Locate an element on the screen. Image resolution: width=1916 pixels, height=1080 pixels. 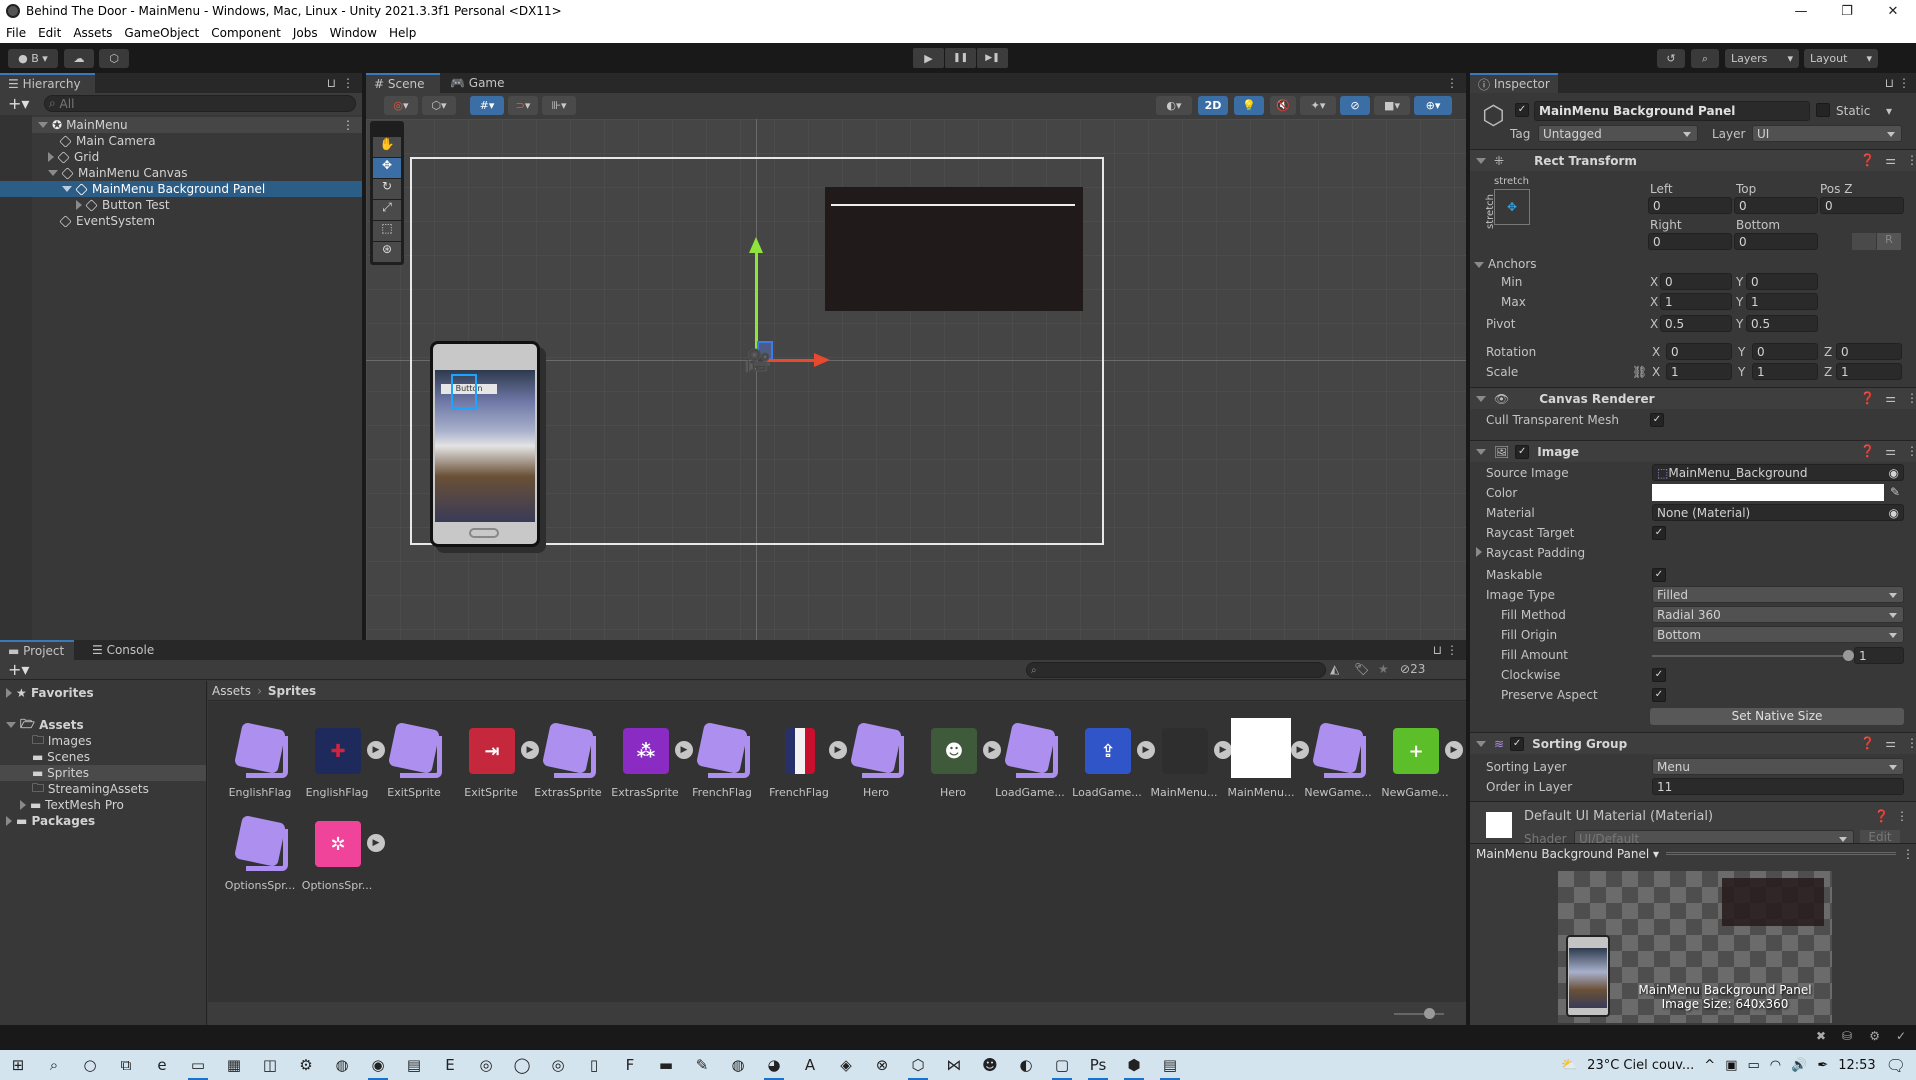
menu-help: Help is located at coordinates (402, 33).